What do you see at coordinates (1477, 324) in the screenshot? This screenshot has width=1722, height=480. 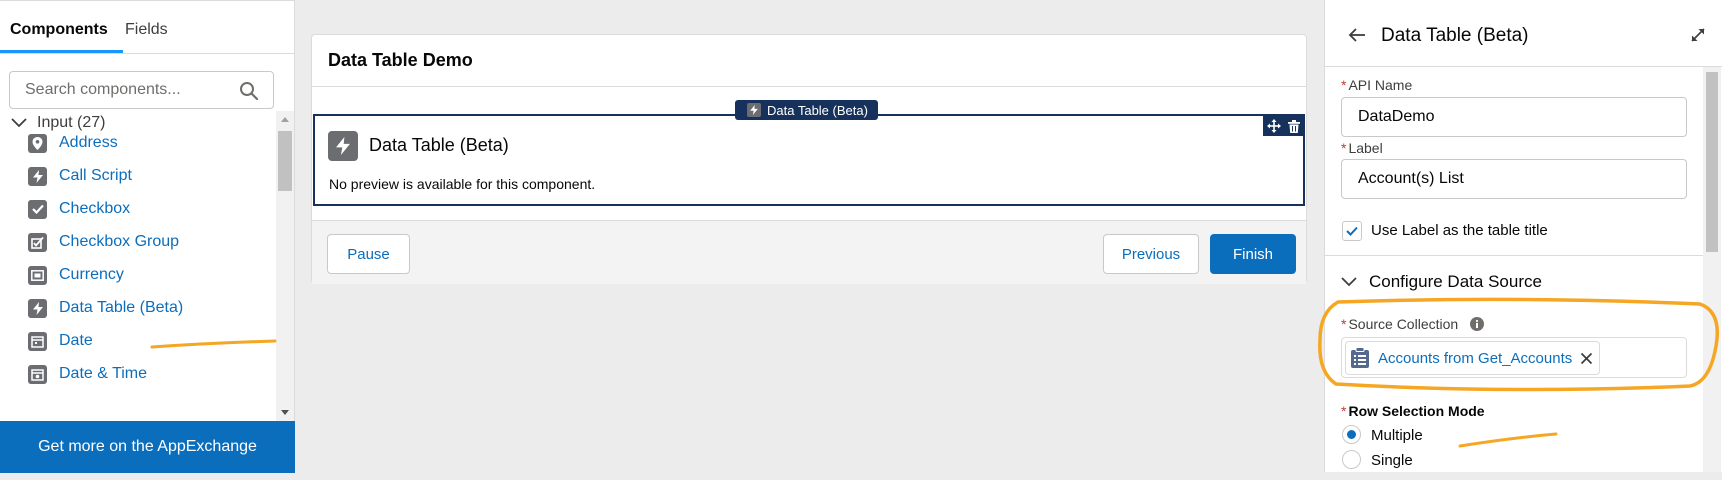 I see `info-icon` at bounding box center [1477, 324].